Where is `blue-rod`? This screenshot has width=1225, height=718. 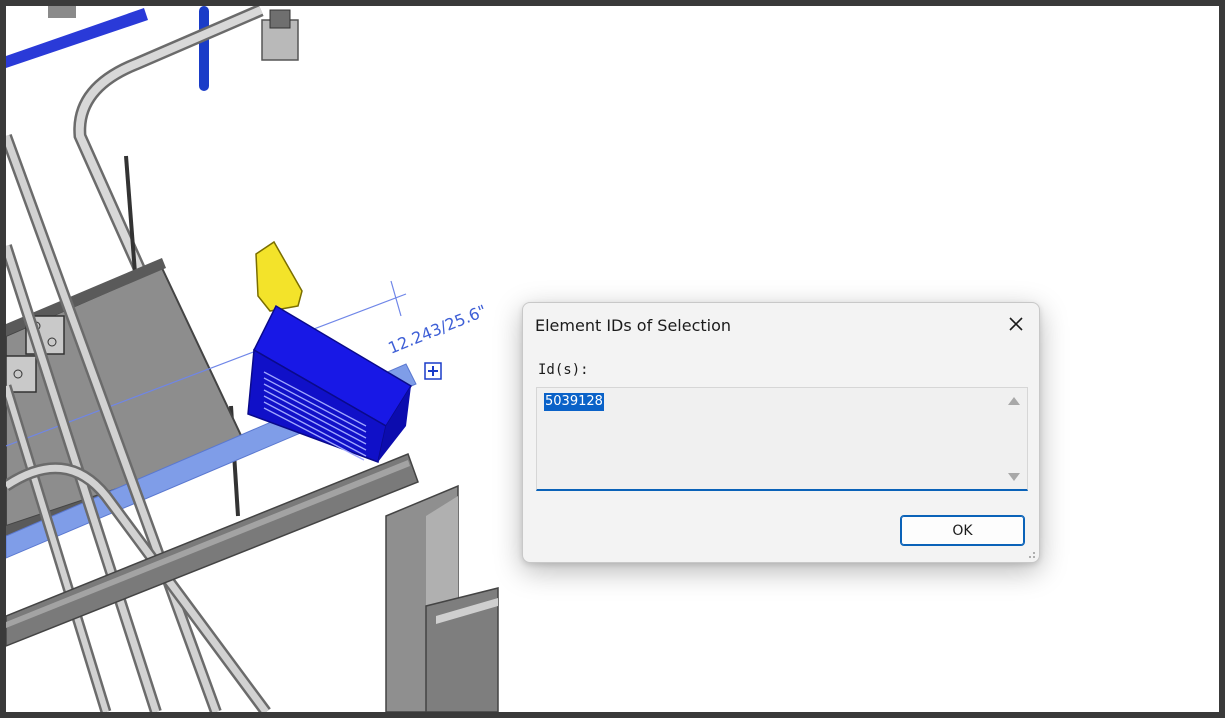 blue-rod is located at coordinates (204, 48).